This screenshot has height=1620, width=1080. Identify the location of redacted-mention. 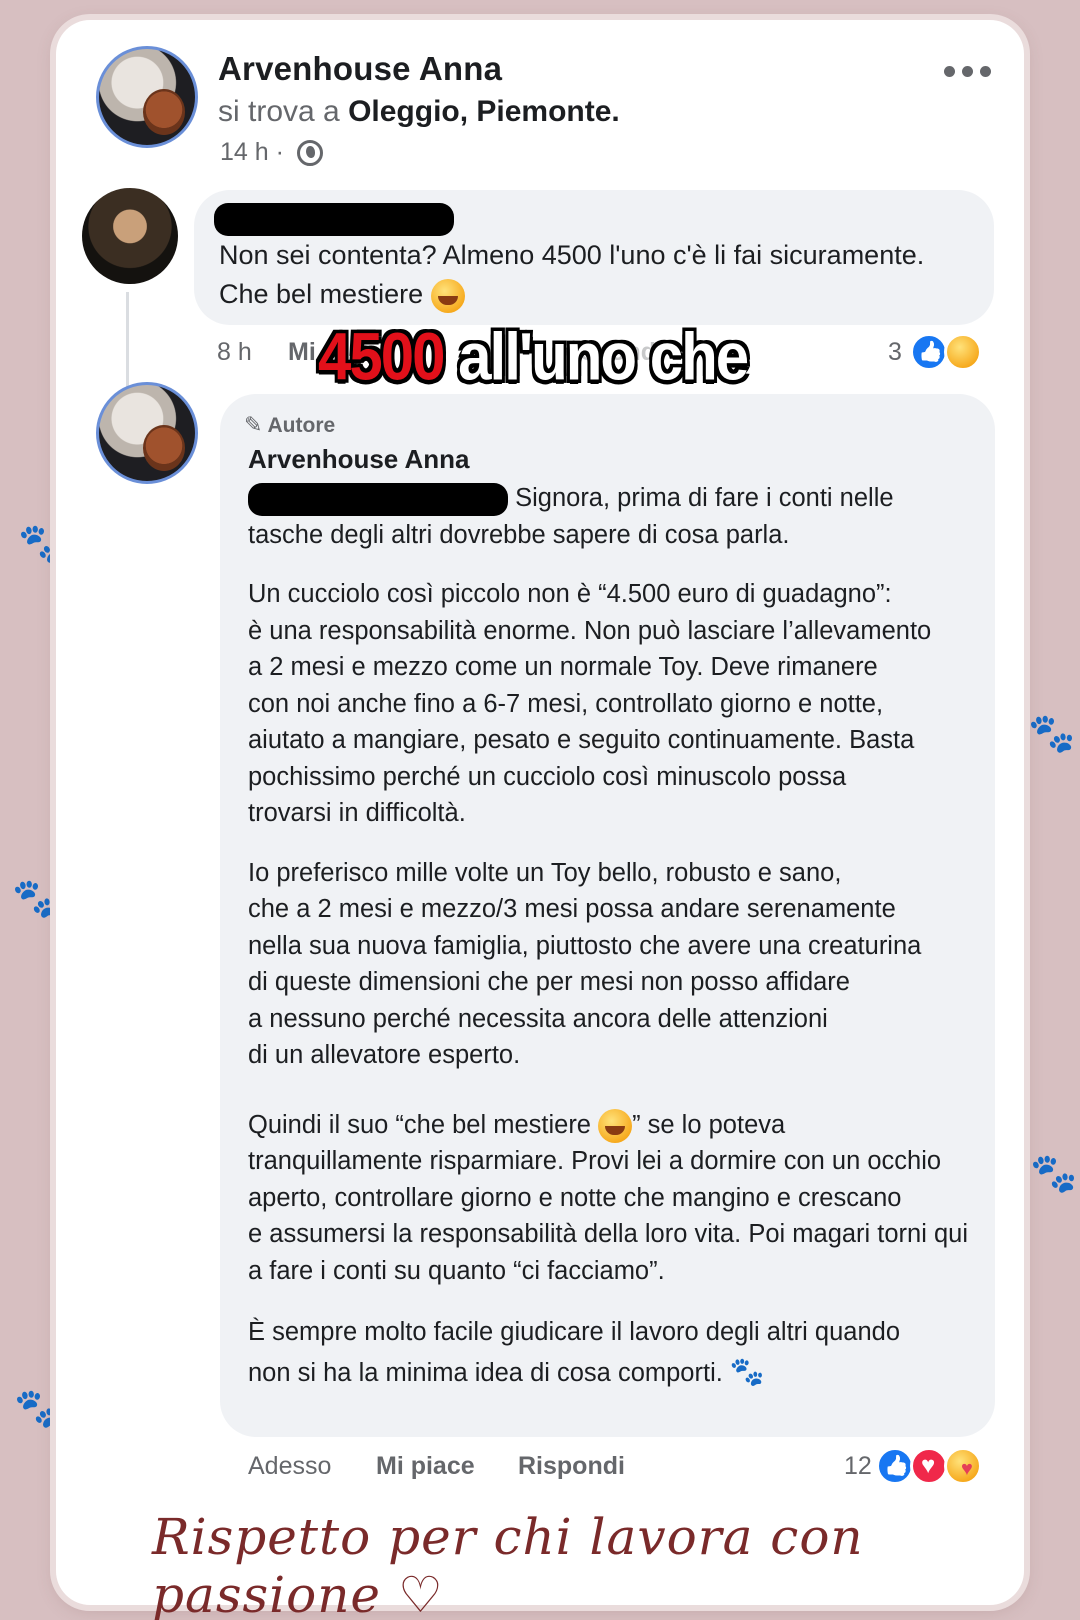
(378, 499).